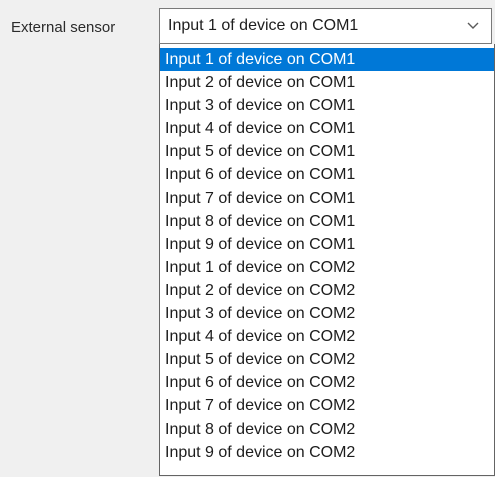 The width and height of the screenshot is (495, 477). What do you see at coordinates (327, 267) in the screenshot?
I see `dropdown-option: Input 1 of device on COM2` at bounding box center [327, 267].